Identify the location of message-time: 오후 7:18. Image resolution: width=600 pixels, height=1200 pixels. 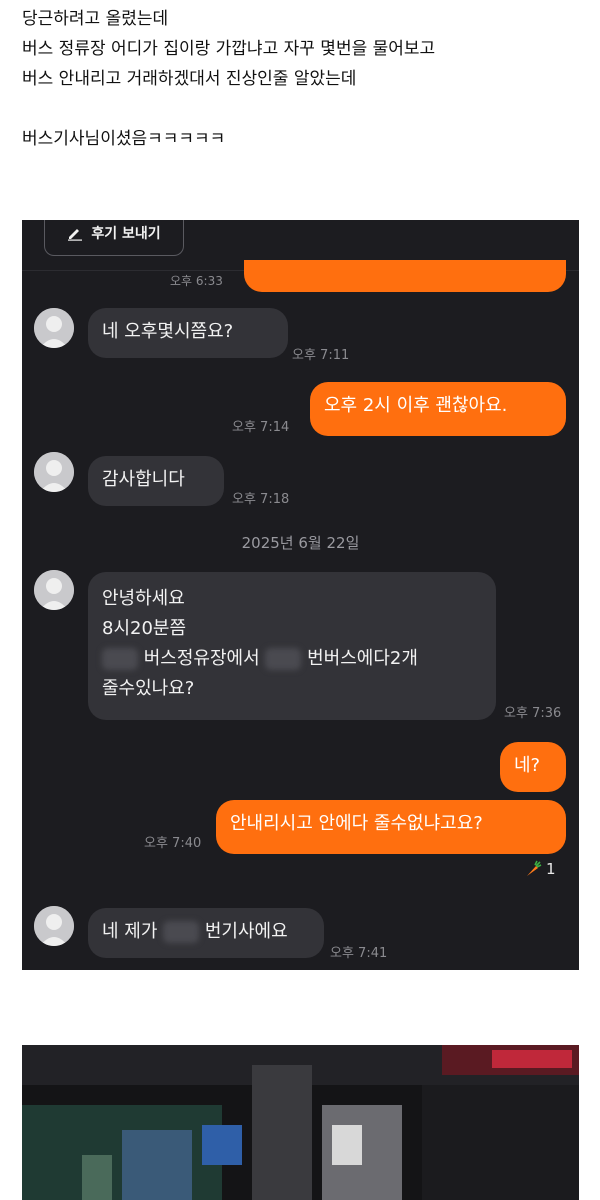
(261, 499).